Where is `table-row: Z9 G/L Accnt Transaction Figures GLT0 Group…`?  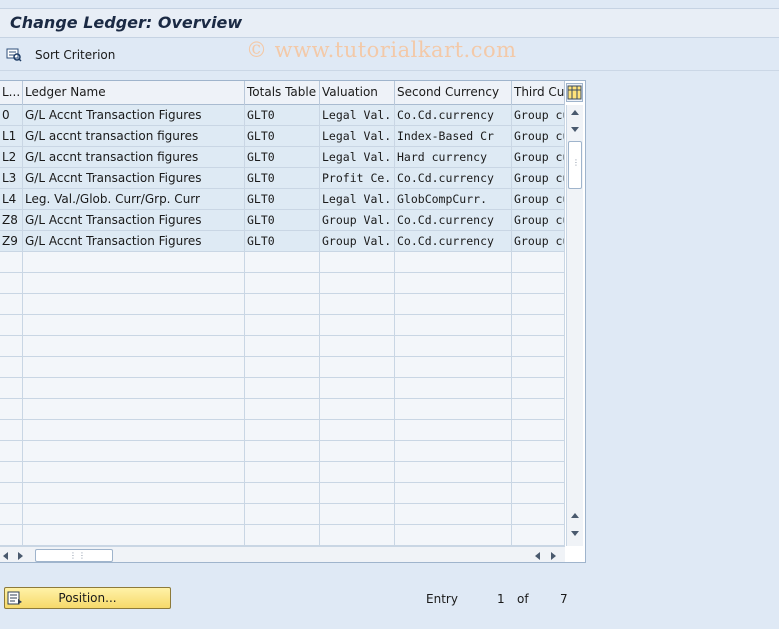
table-row: Z9 G/L Accnt Transaction Figures GLT0 Group… is located at coordinates (282, 241).